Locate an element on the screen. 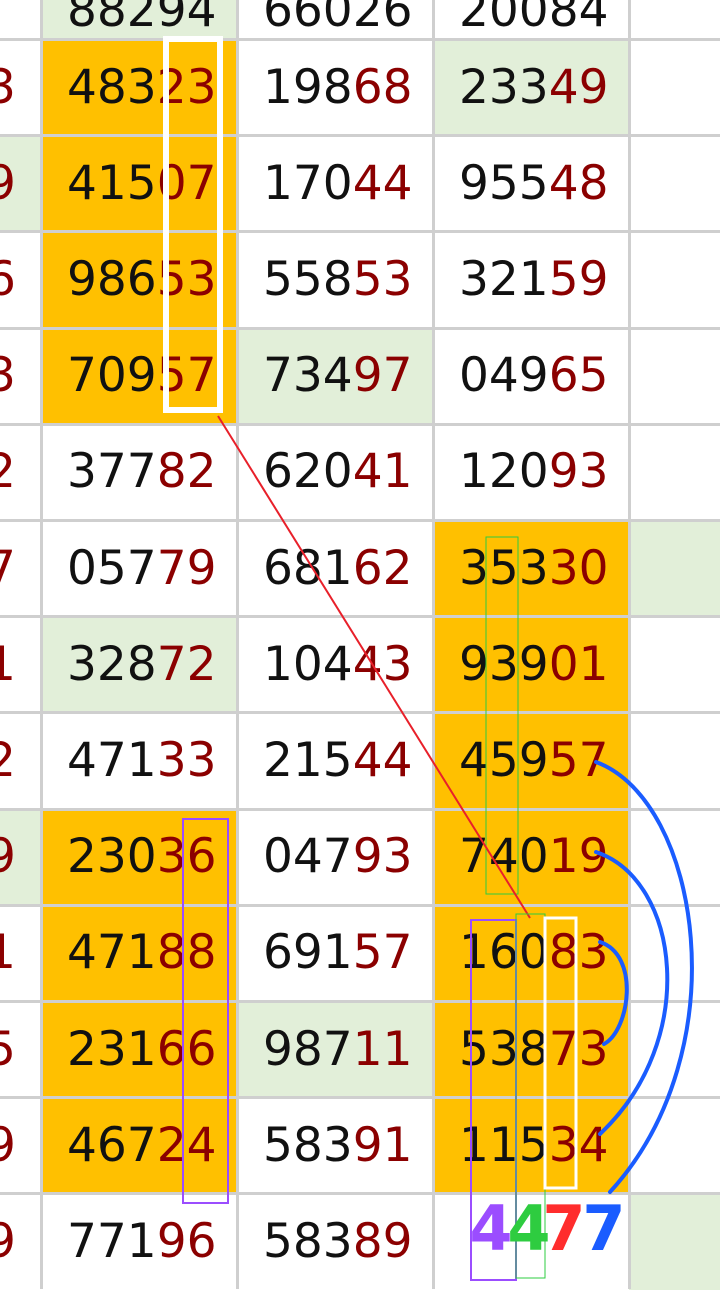  green-highlight-box is located at coordinates (502, 715).